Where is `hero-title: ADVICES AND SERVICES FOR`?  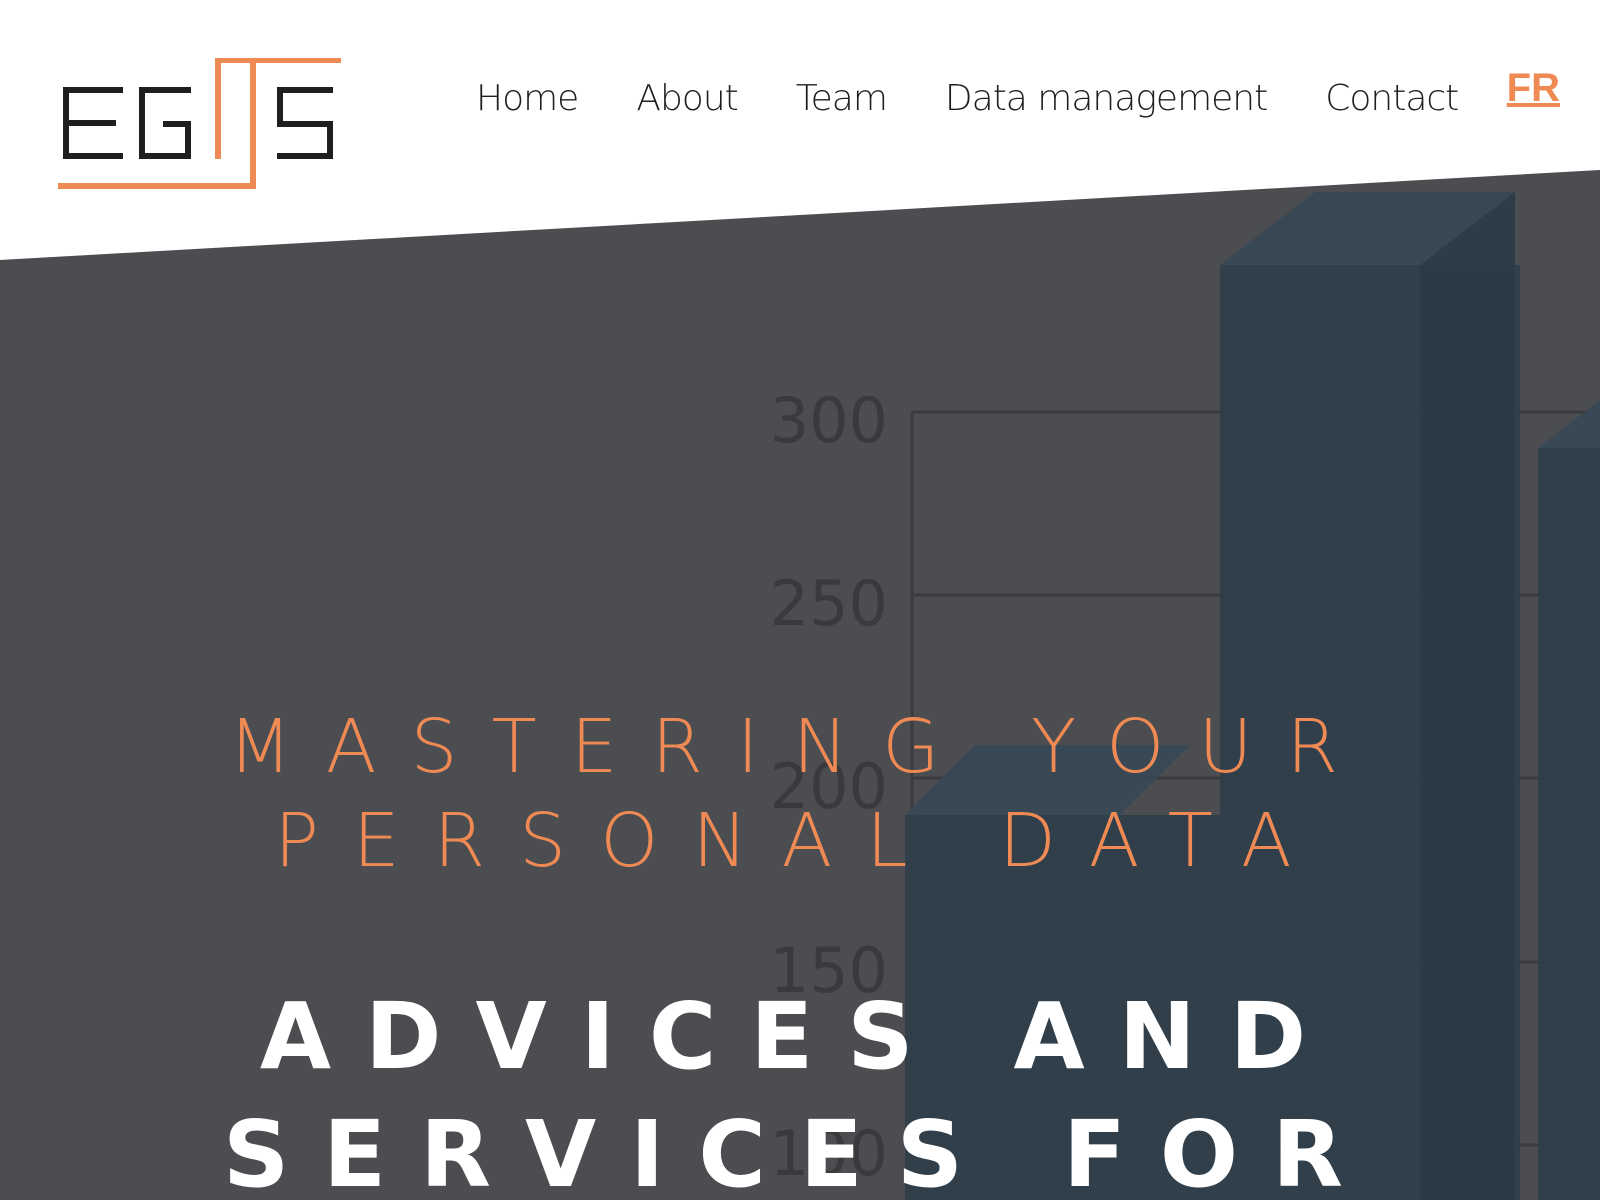 hero-title: ADVICES AND SERVICES FOR is located at coordinates (800, 1091).